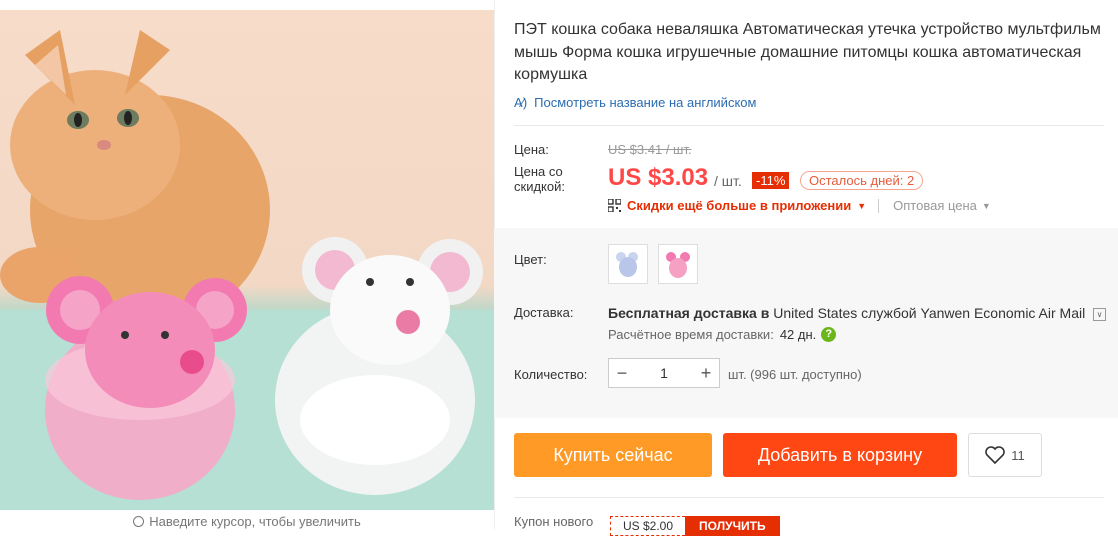 This screenshot has width=1118, height=536. I want to click on color-option-pink-mouse, so click(678, 264).